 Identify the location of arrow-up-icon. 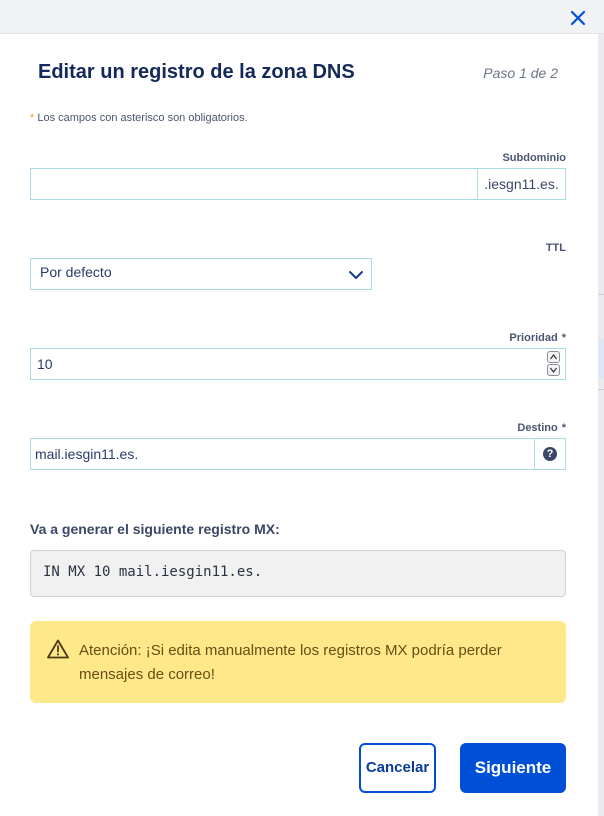
(553, 357).